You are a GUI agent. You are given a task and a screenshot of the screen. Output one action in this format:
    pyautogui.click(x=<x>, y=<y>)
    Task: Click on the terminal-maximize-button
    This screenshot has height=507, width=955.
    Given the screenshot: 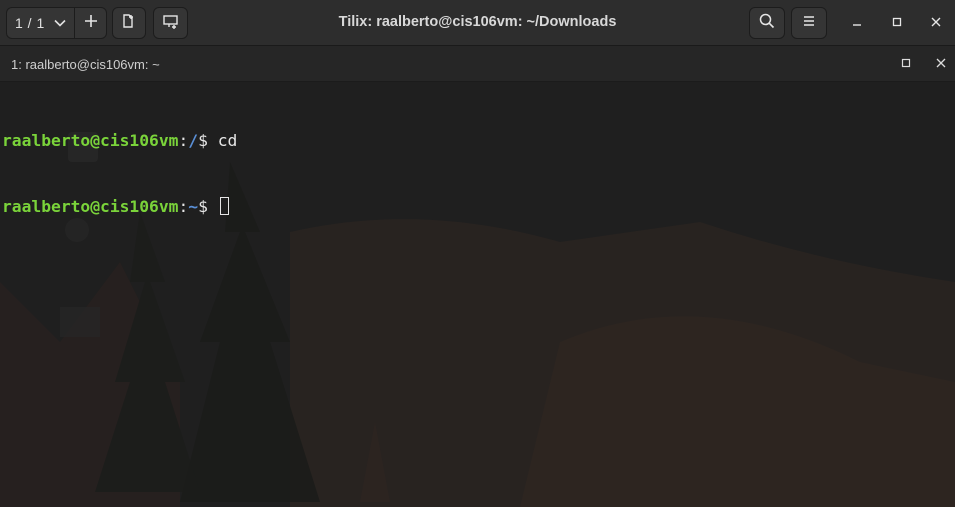 What is the action you would take?
    pyautogui.click(x=906, y=64)
    